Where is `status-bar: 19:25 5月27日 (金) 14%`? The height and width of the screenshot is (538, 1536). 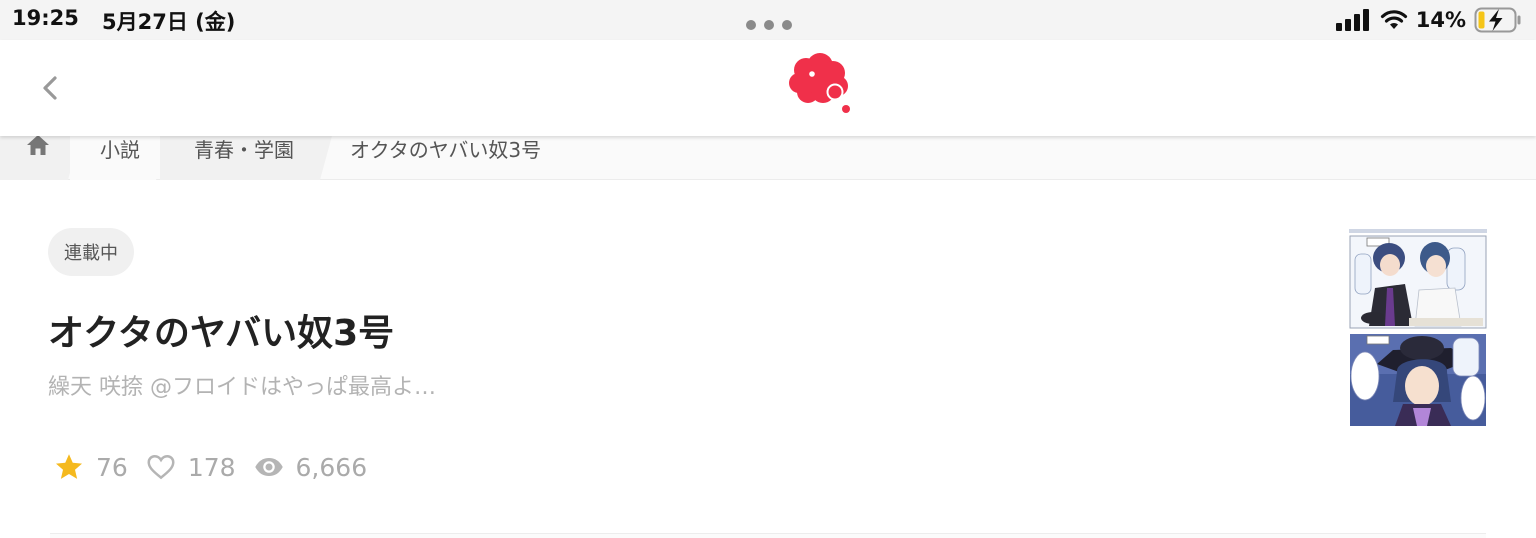
status-bar: 19:25 5月27日 (金) 14% is located at coordinates (768, 20).